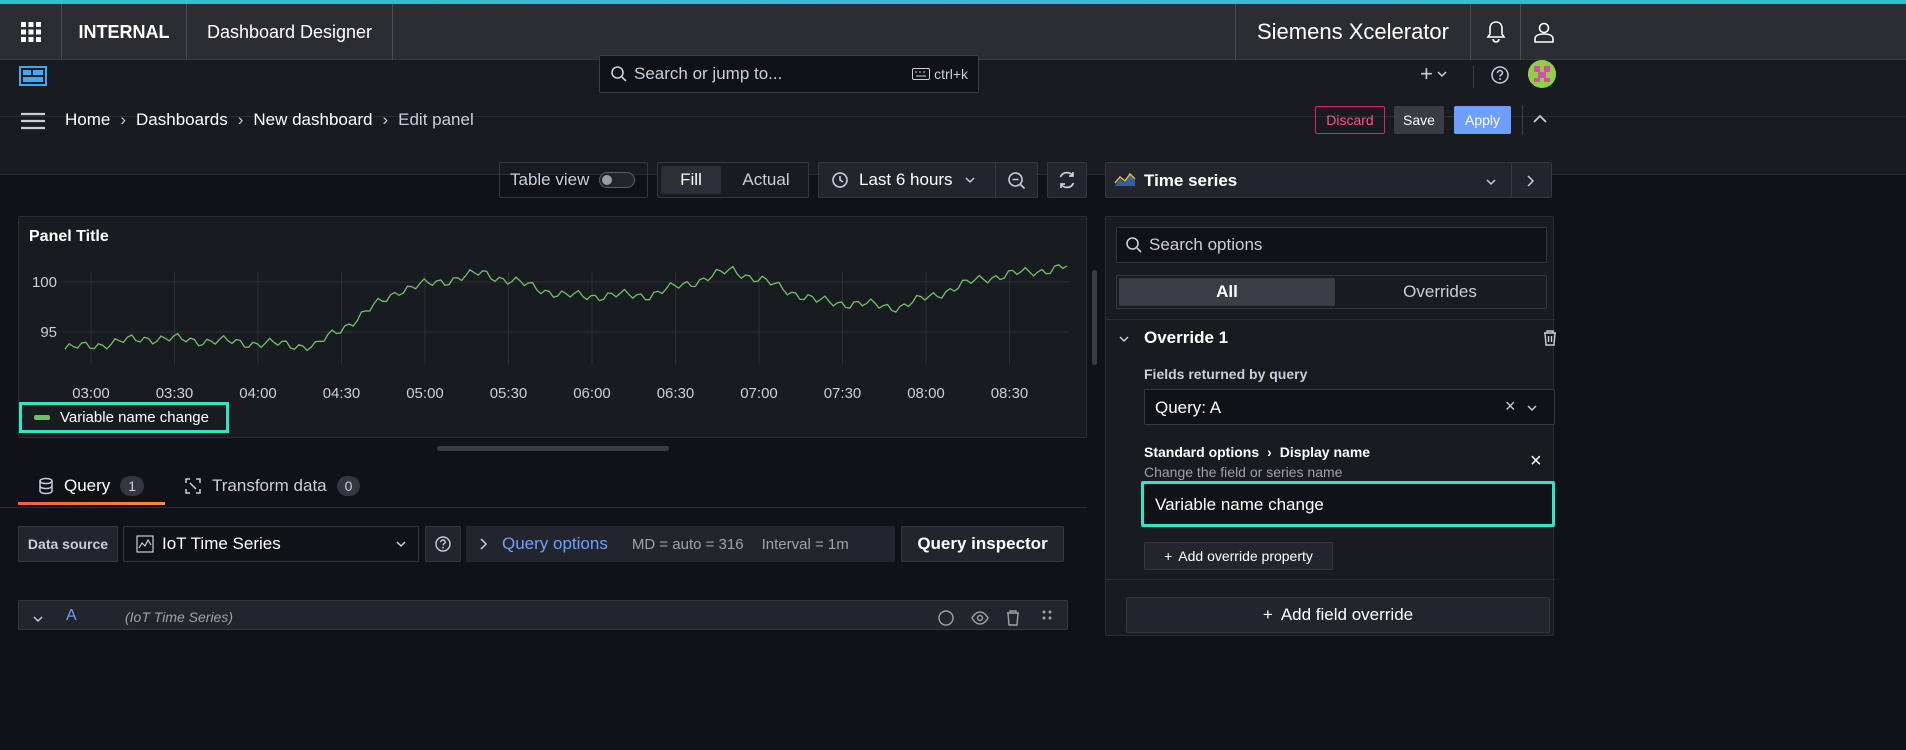 The height and width of the screenshot is (750, 1906). I want to click on app-launcher, so click(31, 32).